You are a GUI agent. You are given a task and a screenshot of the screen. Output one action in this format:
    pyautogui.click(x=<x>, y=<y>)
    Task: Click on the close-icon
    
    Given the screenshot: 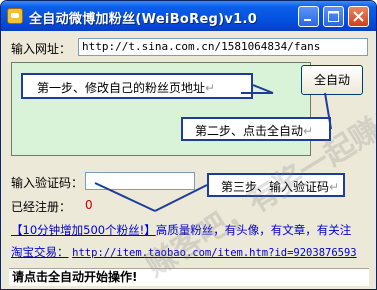 What is the action you would take?
    pyautogui.click(x=358, y=16)
    